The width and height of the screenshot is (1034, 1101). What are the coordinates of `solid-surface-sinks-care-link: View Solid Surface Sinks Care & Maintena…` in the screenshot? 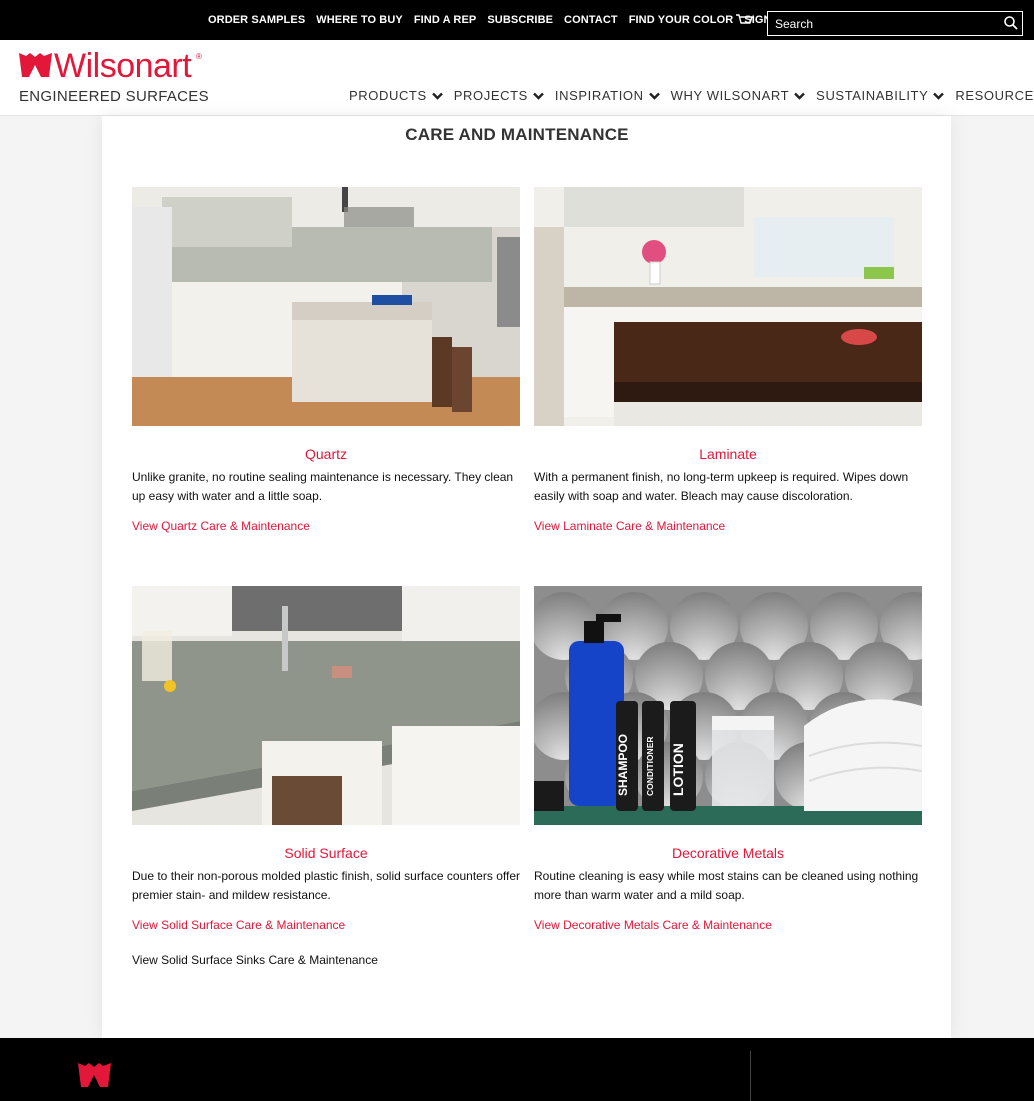 It's located at (326, 960).